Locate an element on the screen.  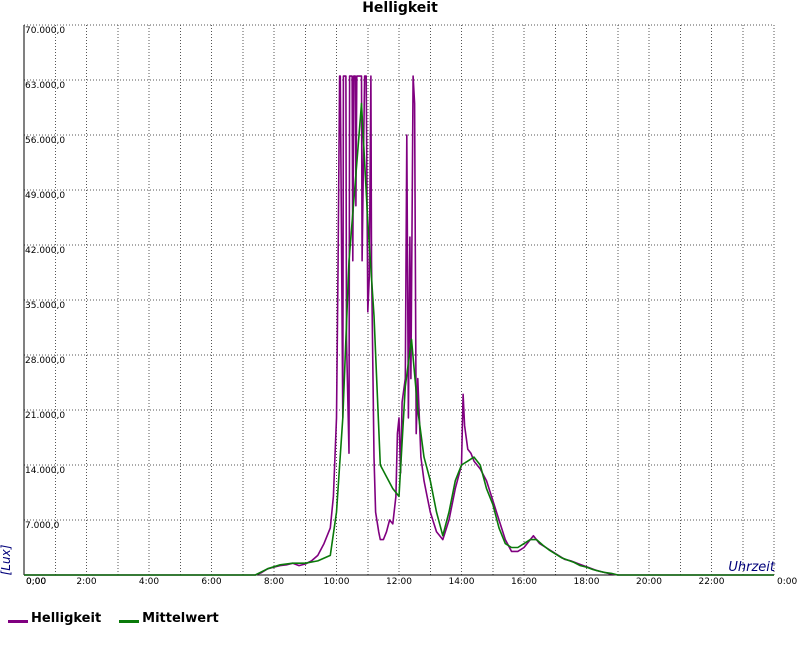
legend-item-helligkeit: Helligkeit is located at coordinates (54, 618).